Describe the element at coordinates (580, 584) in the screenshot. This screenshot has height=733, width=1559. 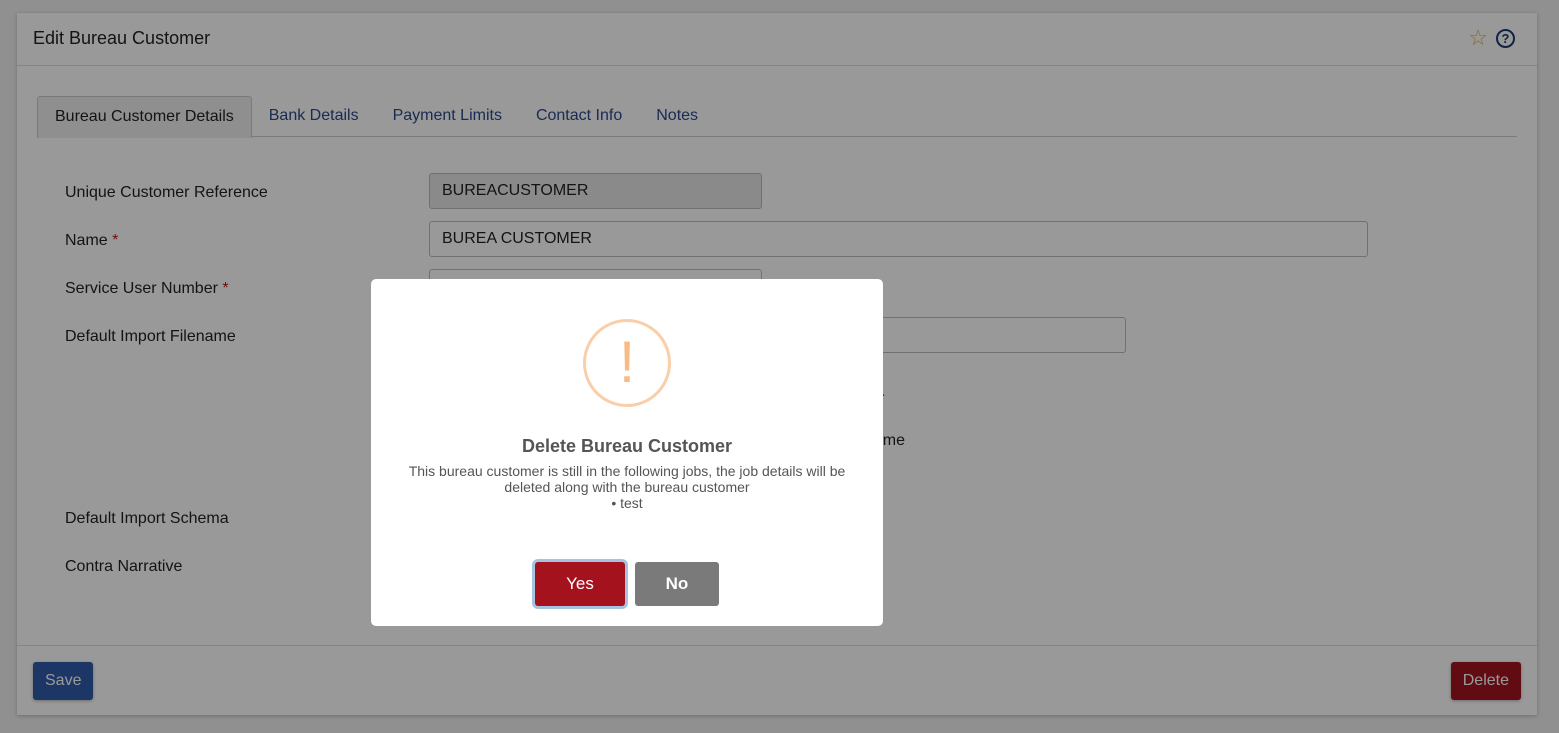
I see `yes-button: Yes` at that location.